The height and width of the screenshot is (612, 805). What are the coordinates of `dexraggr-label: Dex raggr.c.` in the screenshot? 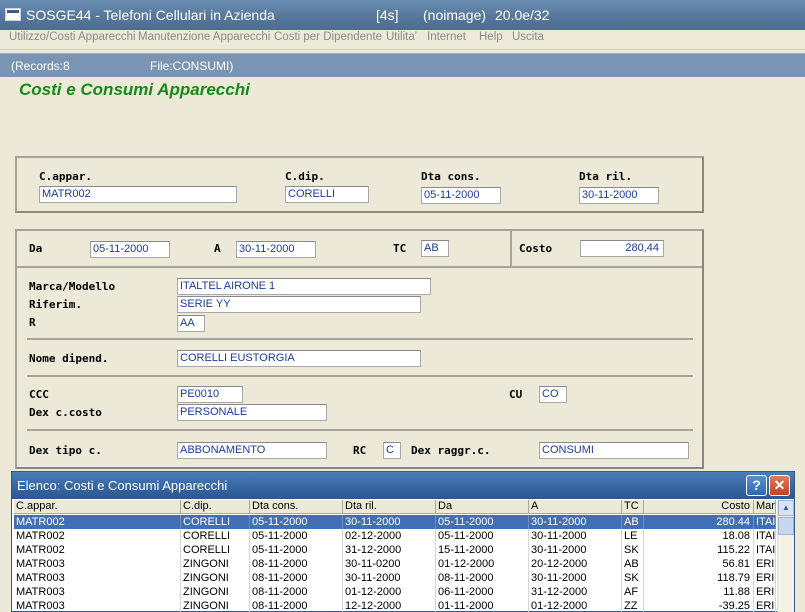 It's located at (451, 450).